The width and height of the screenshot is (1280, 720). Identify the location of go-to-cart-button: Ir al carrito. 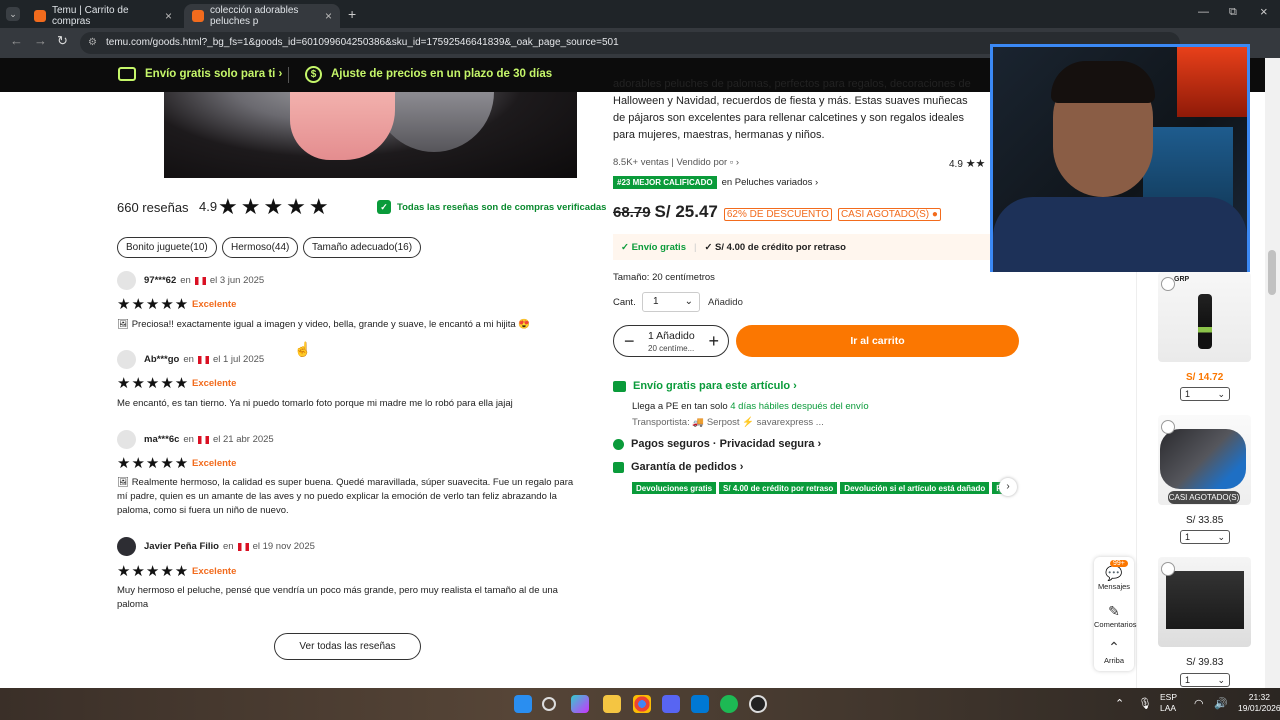
(877, 341).